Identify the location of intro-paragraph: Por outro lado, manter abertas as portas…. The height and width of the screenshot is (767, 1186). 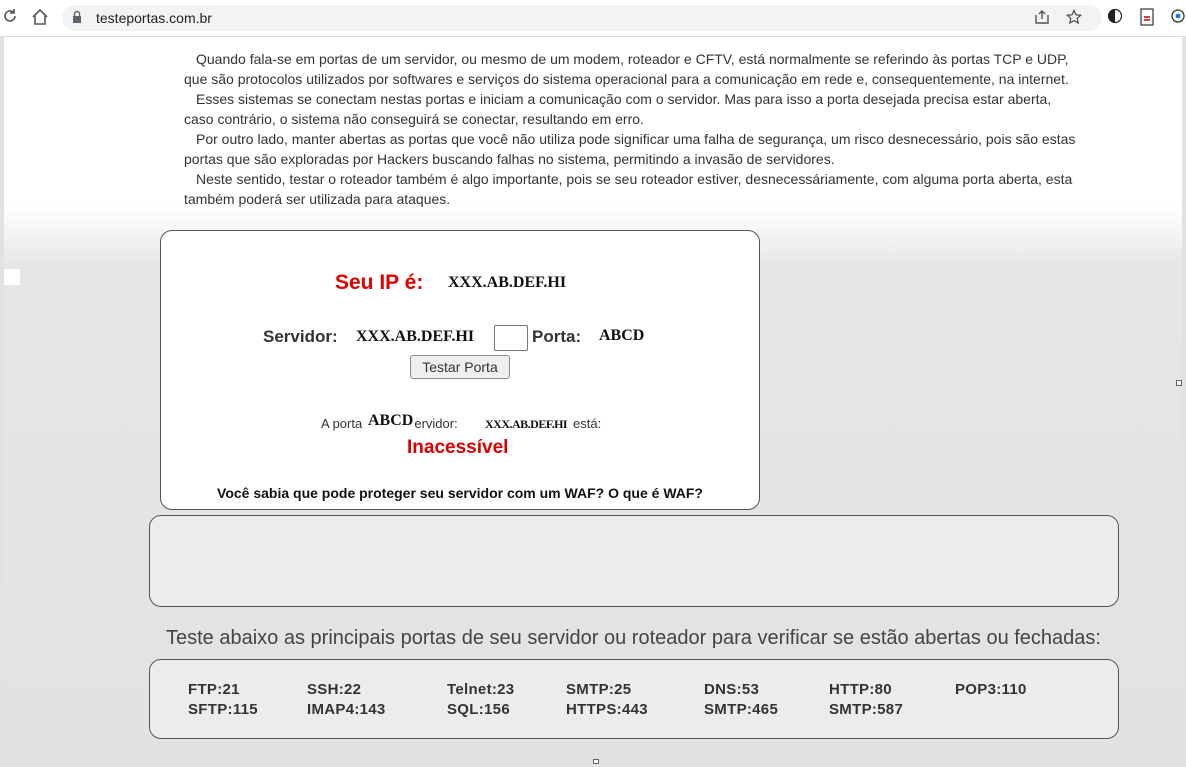
(630, 149).